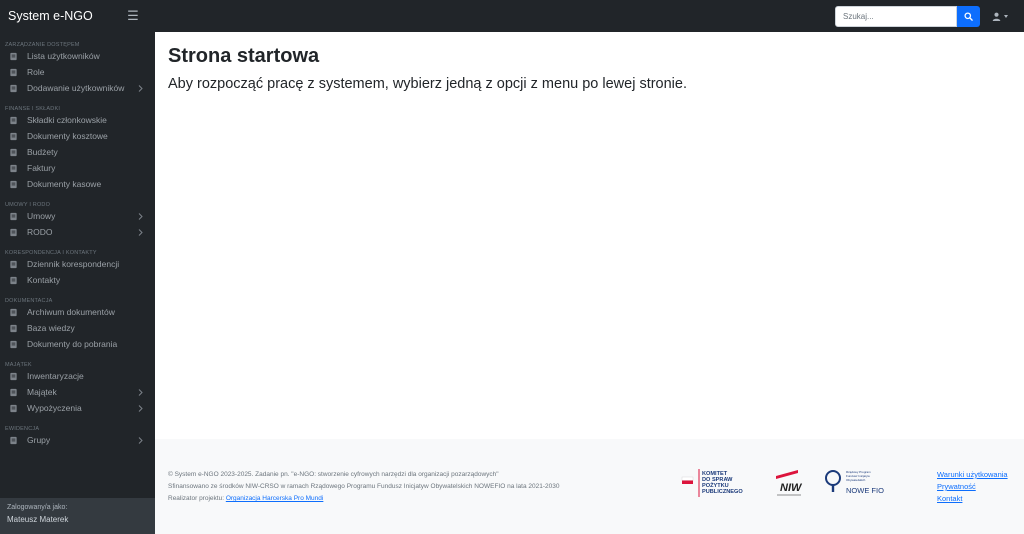 The height and width of the screenshot is (534, 1024). I want to click on sidebar-item-label: Kontakty, so click(44, 280).